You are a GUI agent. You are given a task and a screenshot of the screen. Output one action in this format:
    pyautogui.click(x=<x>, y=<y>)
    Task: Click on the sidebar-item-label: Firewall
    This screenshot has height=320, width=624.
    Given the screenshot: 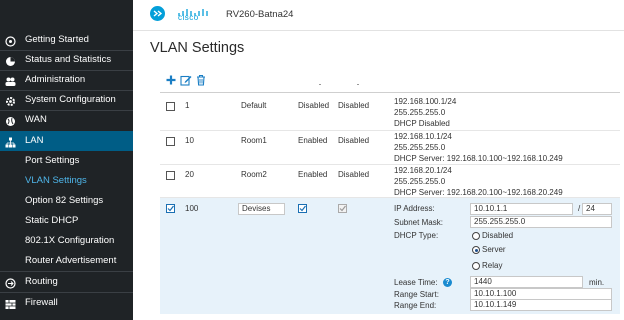 What is the action you would take?
    pyautogui.click(x=41, y=302)
    